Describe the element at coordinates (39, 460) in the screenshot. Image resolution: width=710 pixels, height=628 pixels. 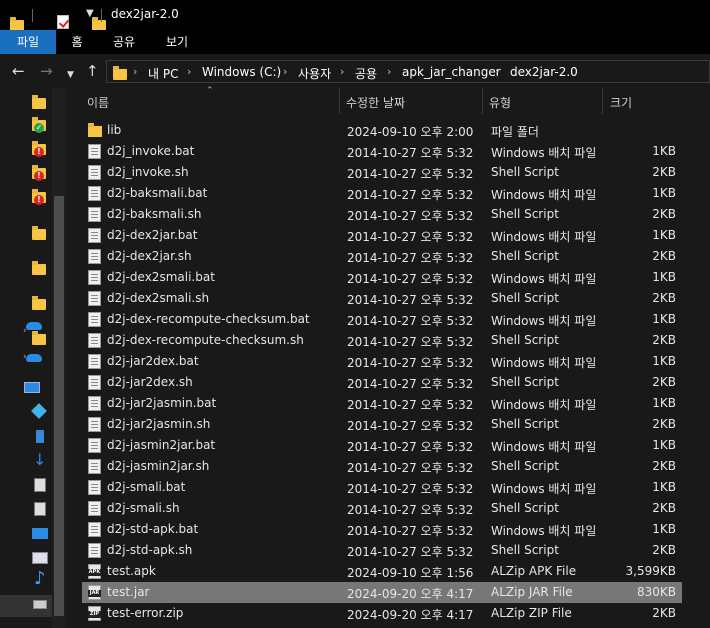
I see `downloads-arrow-icon: ↓` at that location.